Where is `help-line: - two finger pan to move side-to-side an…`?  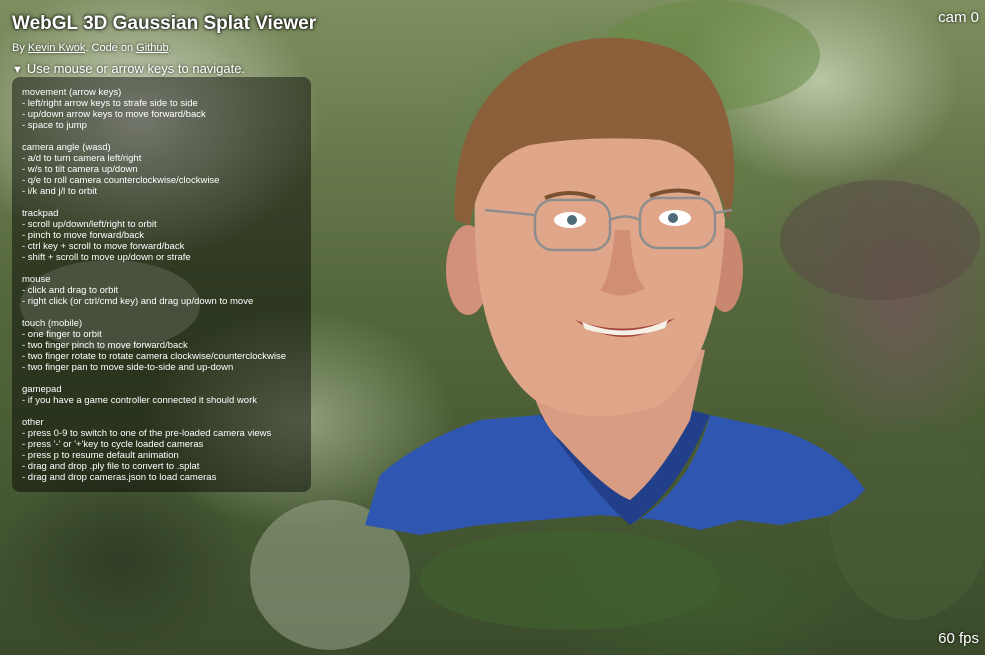
help-line: - two finger pan to move side-to-side an… is located at coordinates (128, 367).